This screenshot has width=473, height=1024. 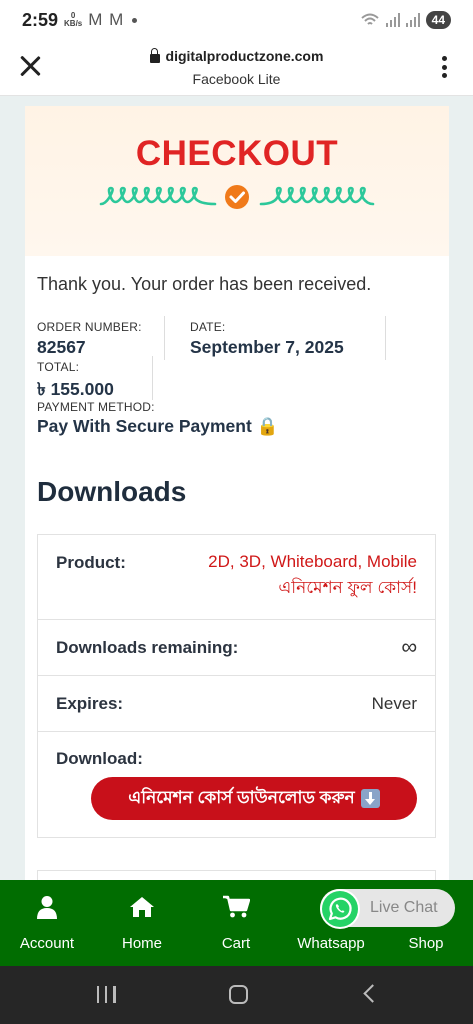 I want to click on checkout-title: CHECKOUT, so click(x=237, y=153).